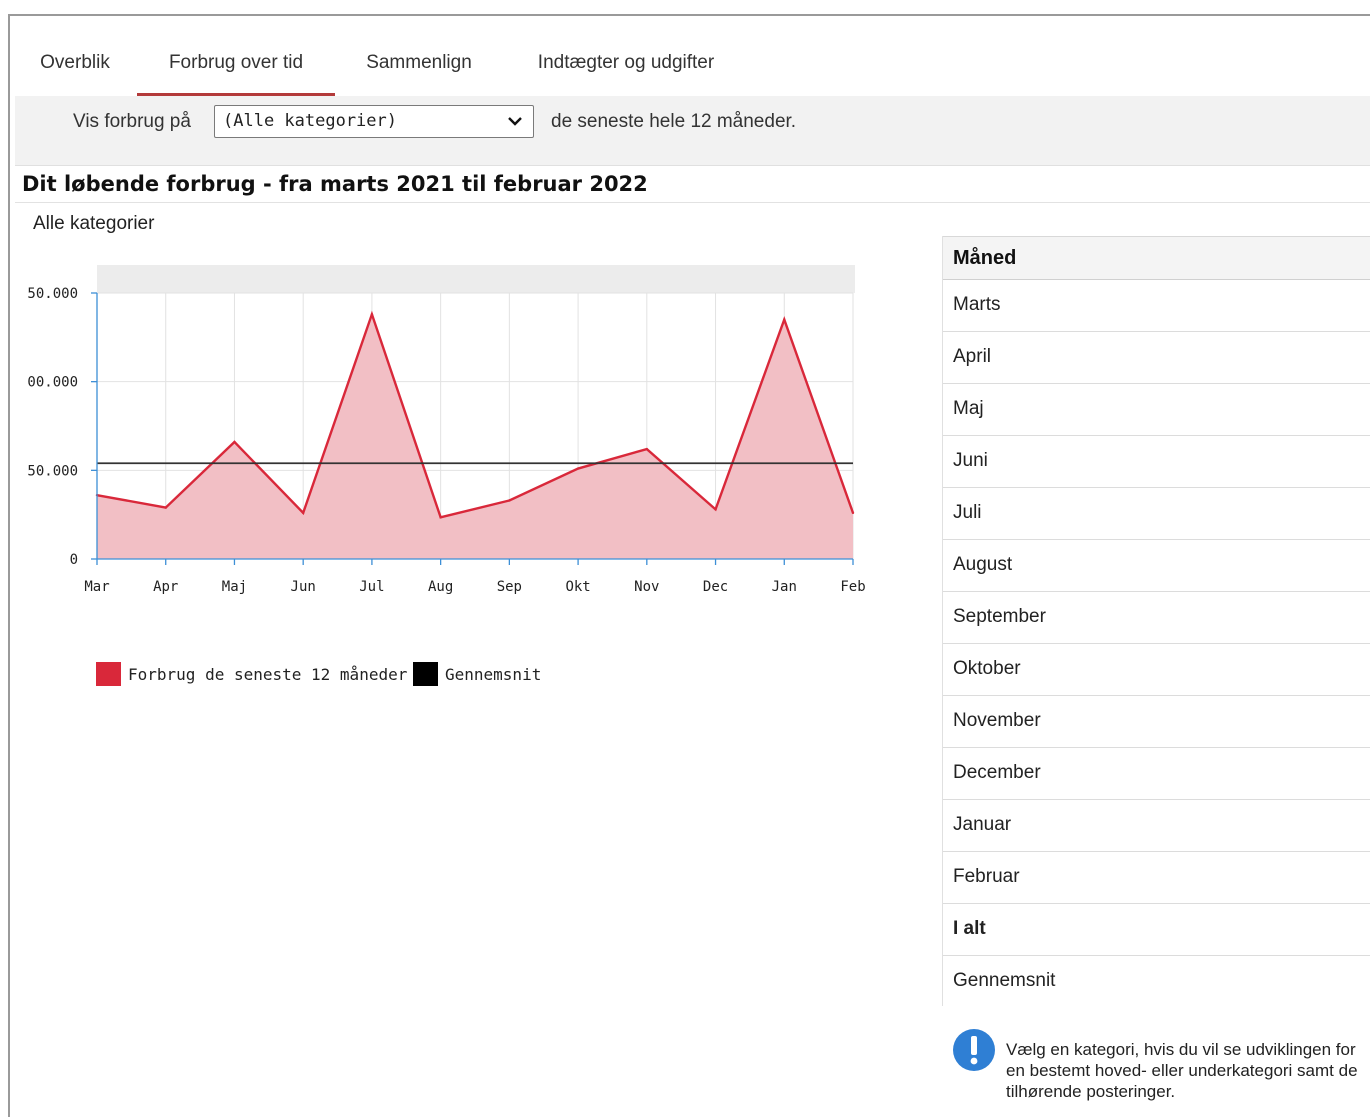  Describe the element at coordinates (419, 63) in the screenshot. I see `tab-sammenlign: Sammenlign` at that location.